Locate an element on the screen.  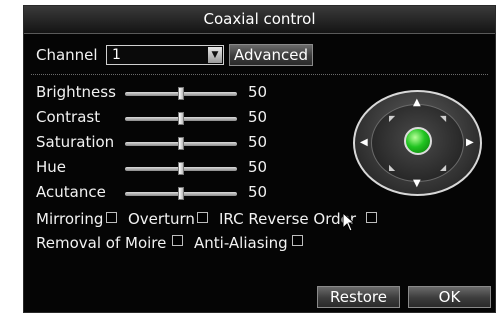
mirroring-checkbox is located at coordinates (111, 217).